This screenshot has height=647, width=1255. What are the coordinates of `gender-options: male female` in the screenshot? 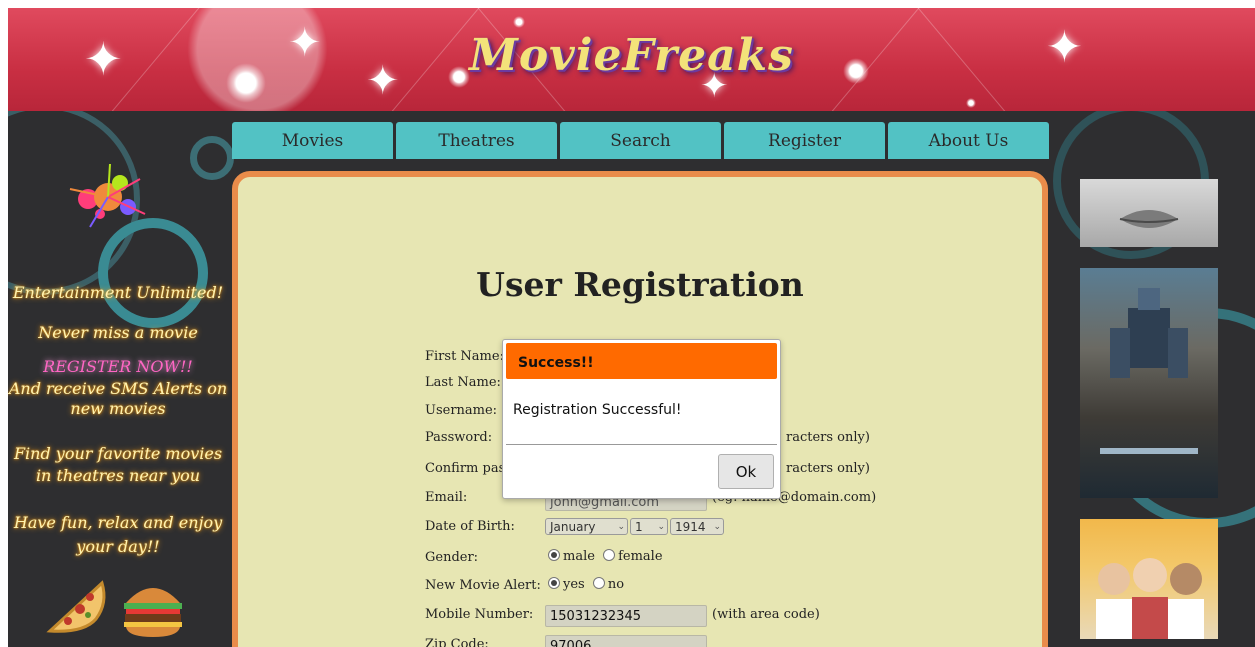 It's located at (605, 556).